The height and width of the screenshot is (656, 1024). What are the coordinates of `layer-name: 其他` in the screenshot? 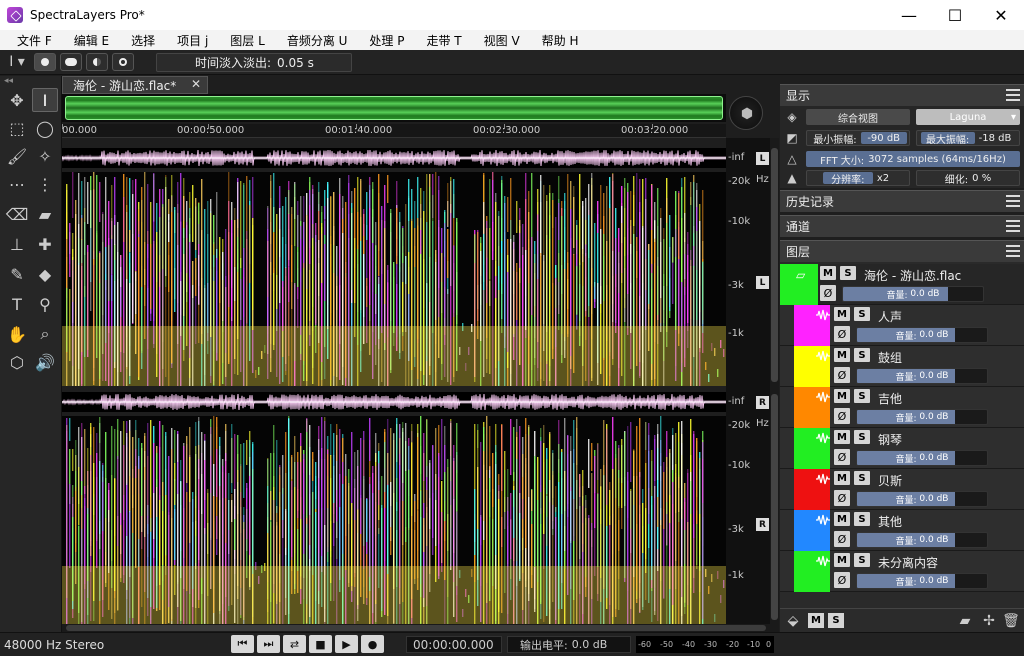 It's located at (890, 521).